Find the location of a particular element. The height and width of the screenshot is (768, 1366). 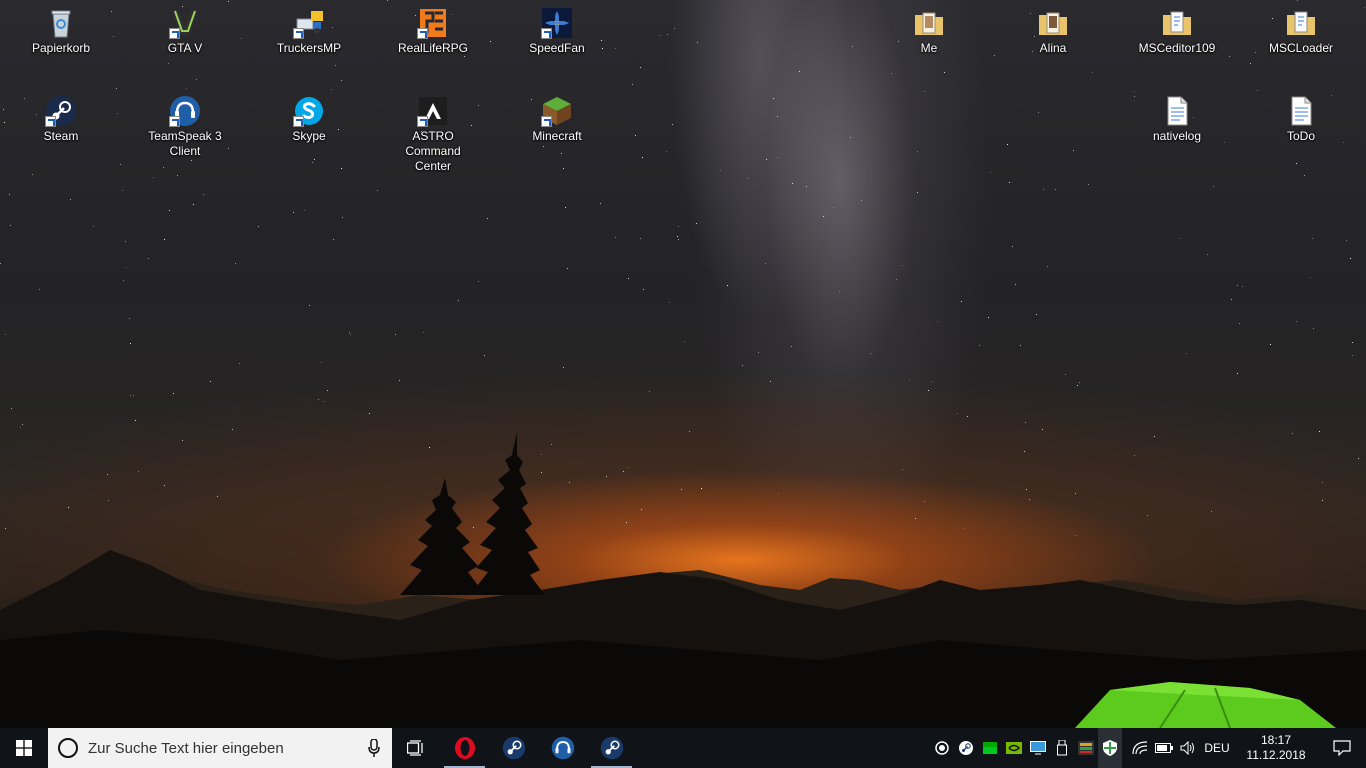

system-tray: DEU 18:17 11.12.2018 is located at coordinates (1148, 748).